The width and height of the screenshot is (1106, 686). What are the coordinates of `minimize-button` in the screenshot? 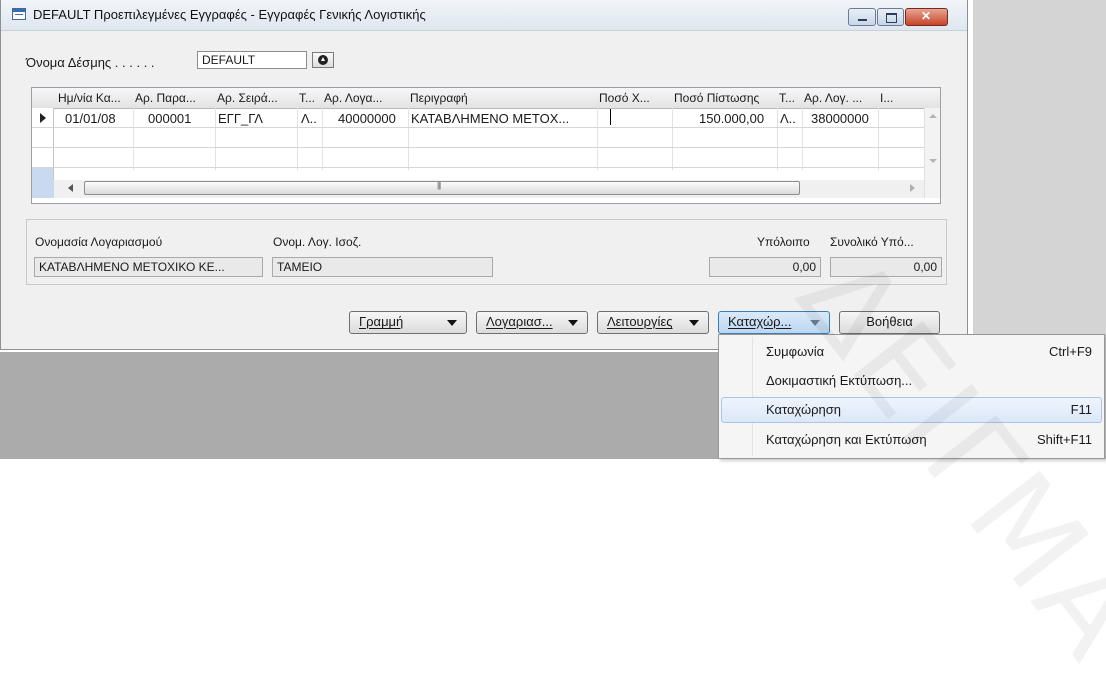 It's located at (862, 17).